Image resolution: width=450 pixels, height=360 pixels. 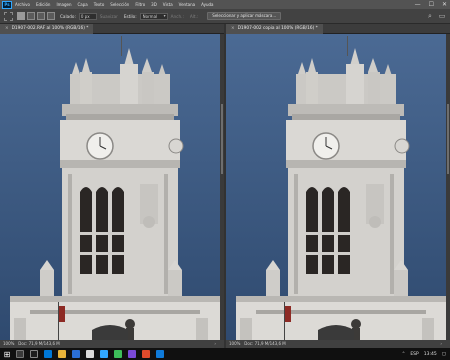 I want to click on document-tab-left: × D1907-002.RAF al 100% (RGB/16) *, so click(x=112, y=29).